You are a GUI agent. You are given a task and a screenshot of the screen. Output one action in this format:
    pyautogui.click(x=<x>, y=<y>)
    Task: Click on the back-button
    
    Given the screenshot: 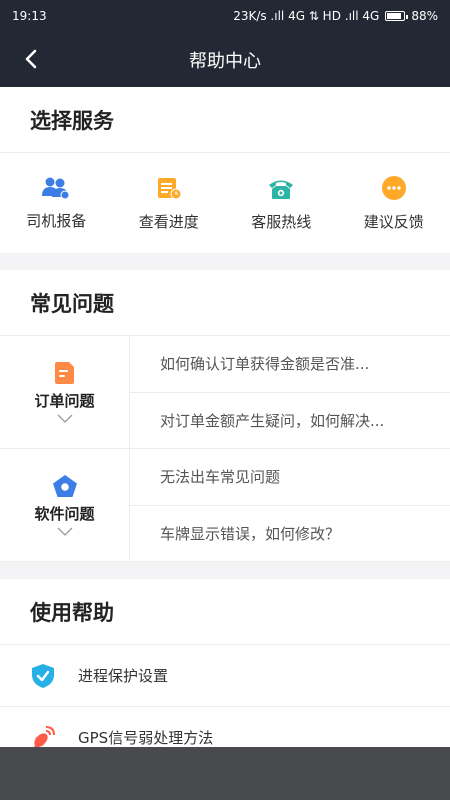 What is the action you would take?
    pyautogui.click(x=31, y=59)
    